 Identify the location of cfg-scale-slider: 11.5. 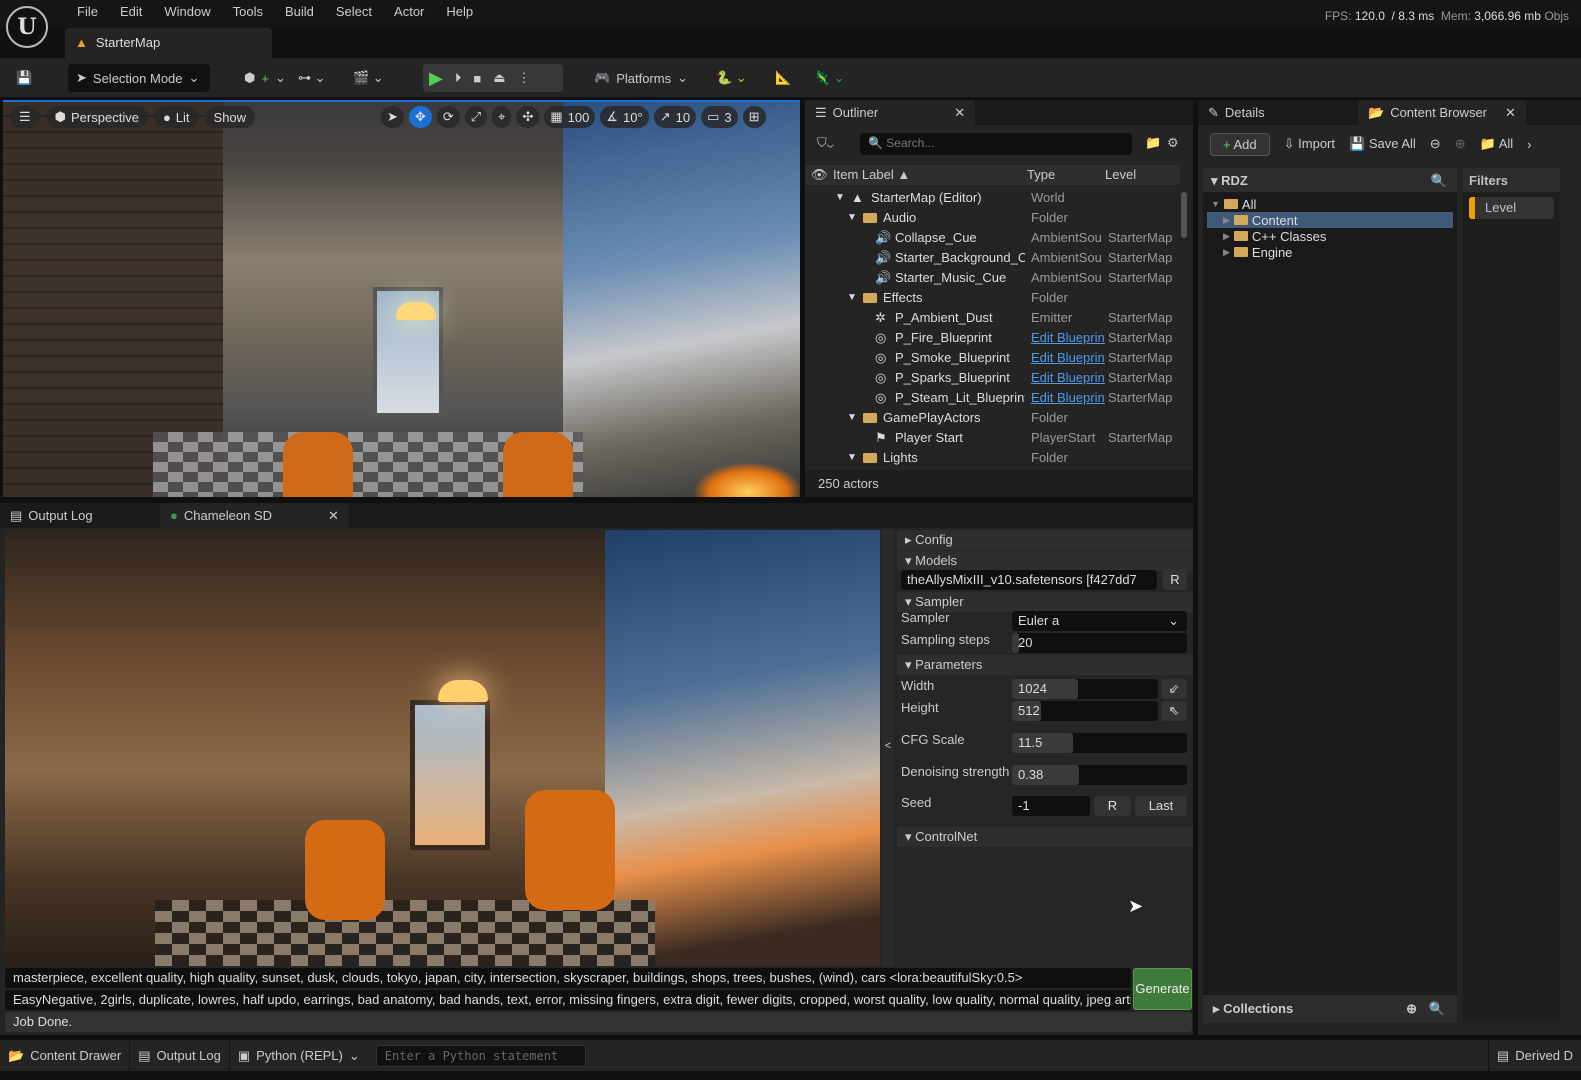
(1099, 743).